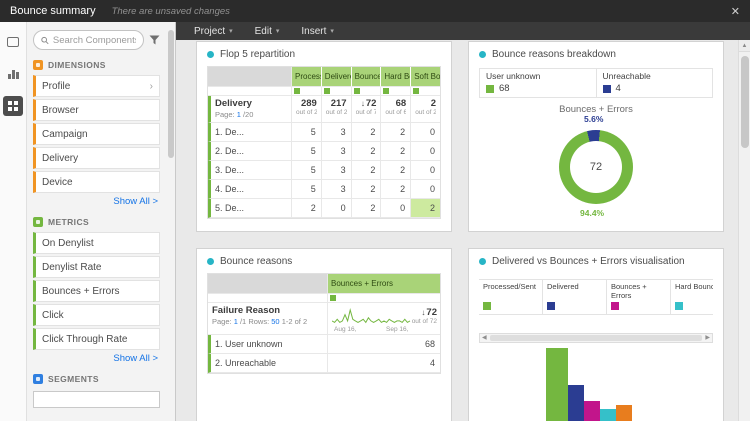 Image resolution: width=750 pixels, height=421 pixels. I want to click on metrics-show-all: Show All >, so click(95, 358).